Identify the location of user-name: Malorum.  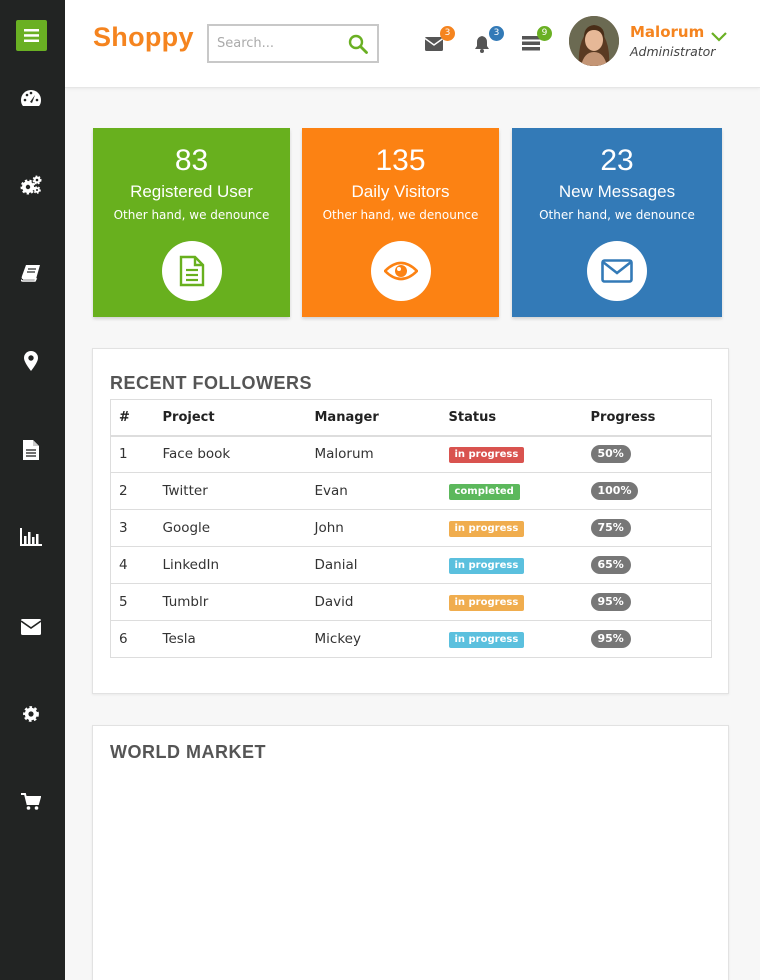
(667, 32).